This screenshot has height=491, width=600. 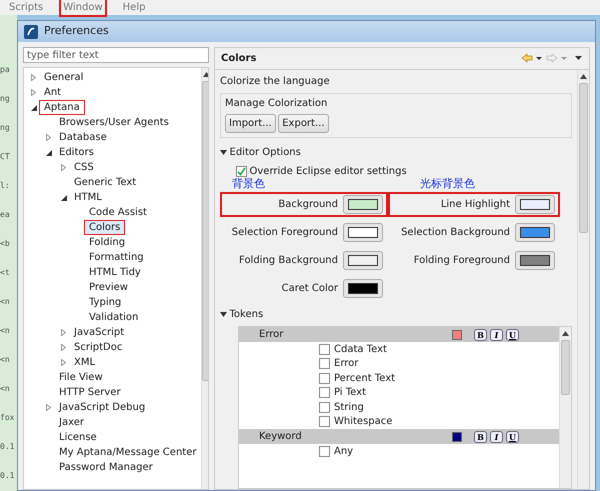 What do you see at coordinates (99, 332) in the screenshot?
I see `tree-item: JavaScript` at bounding box center [99, 332].